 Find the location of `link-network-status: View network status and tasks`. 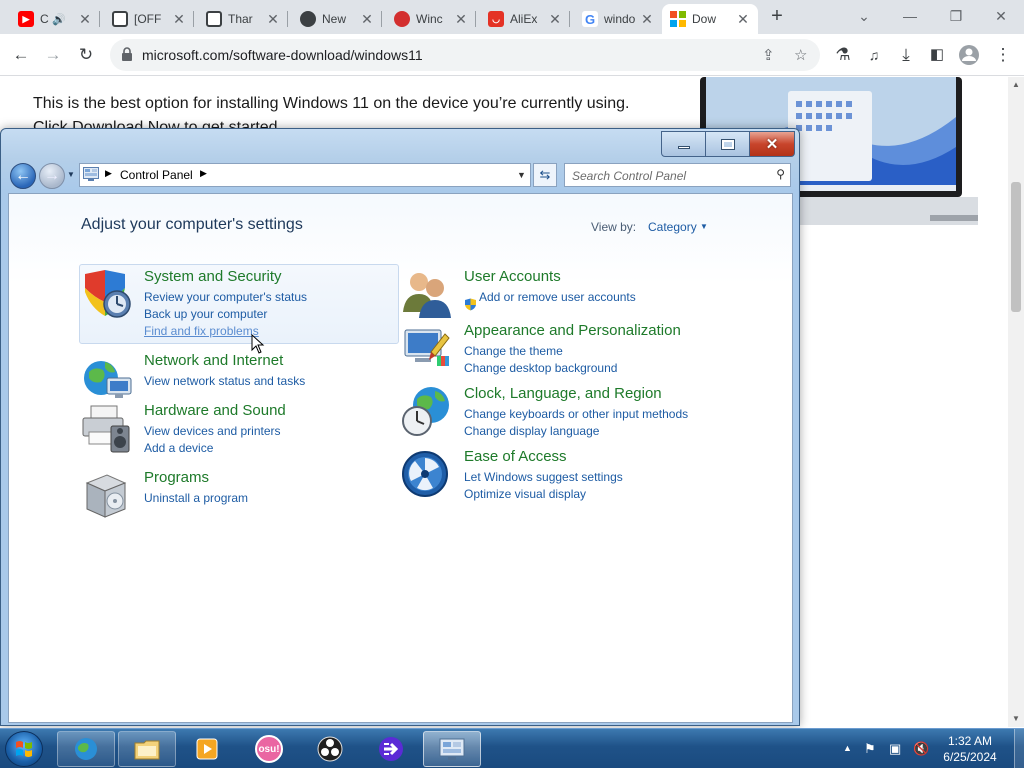

link-network-status: View network status and tasks is located at coordinates (224, 381).